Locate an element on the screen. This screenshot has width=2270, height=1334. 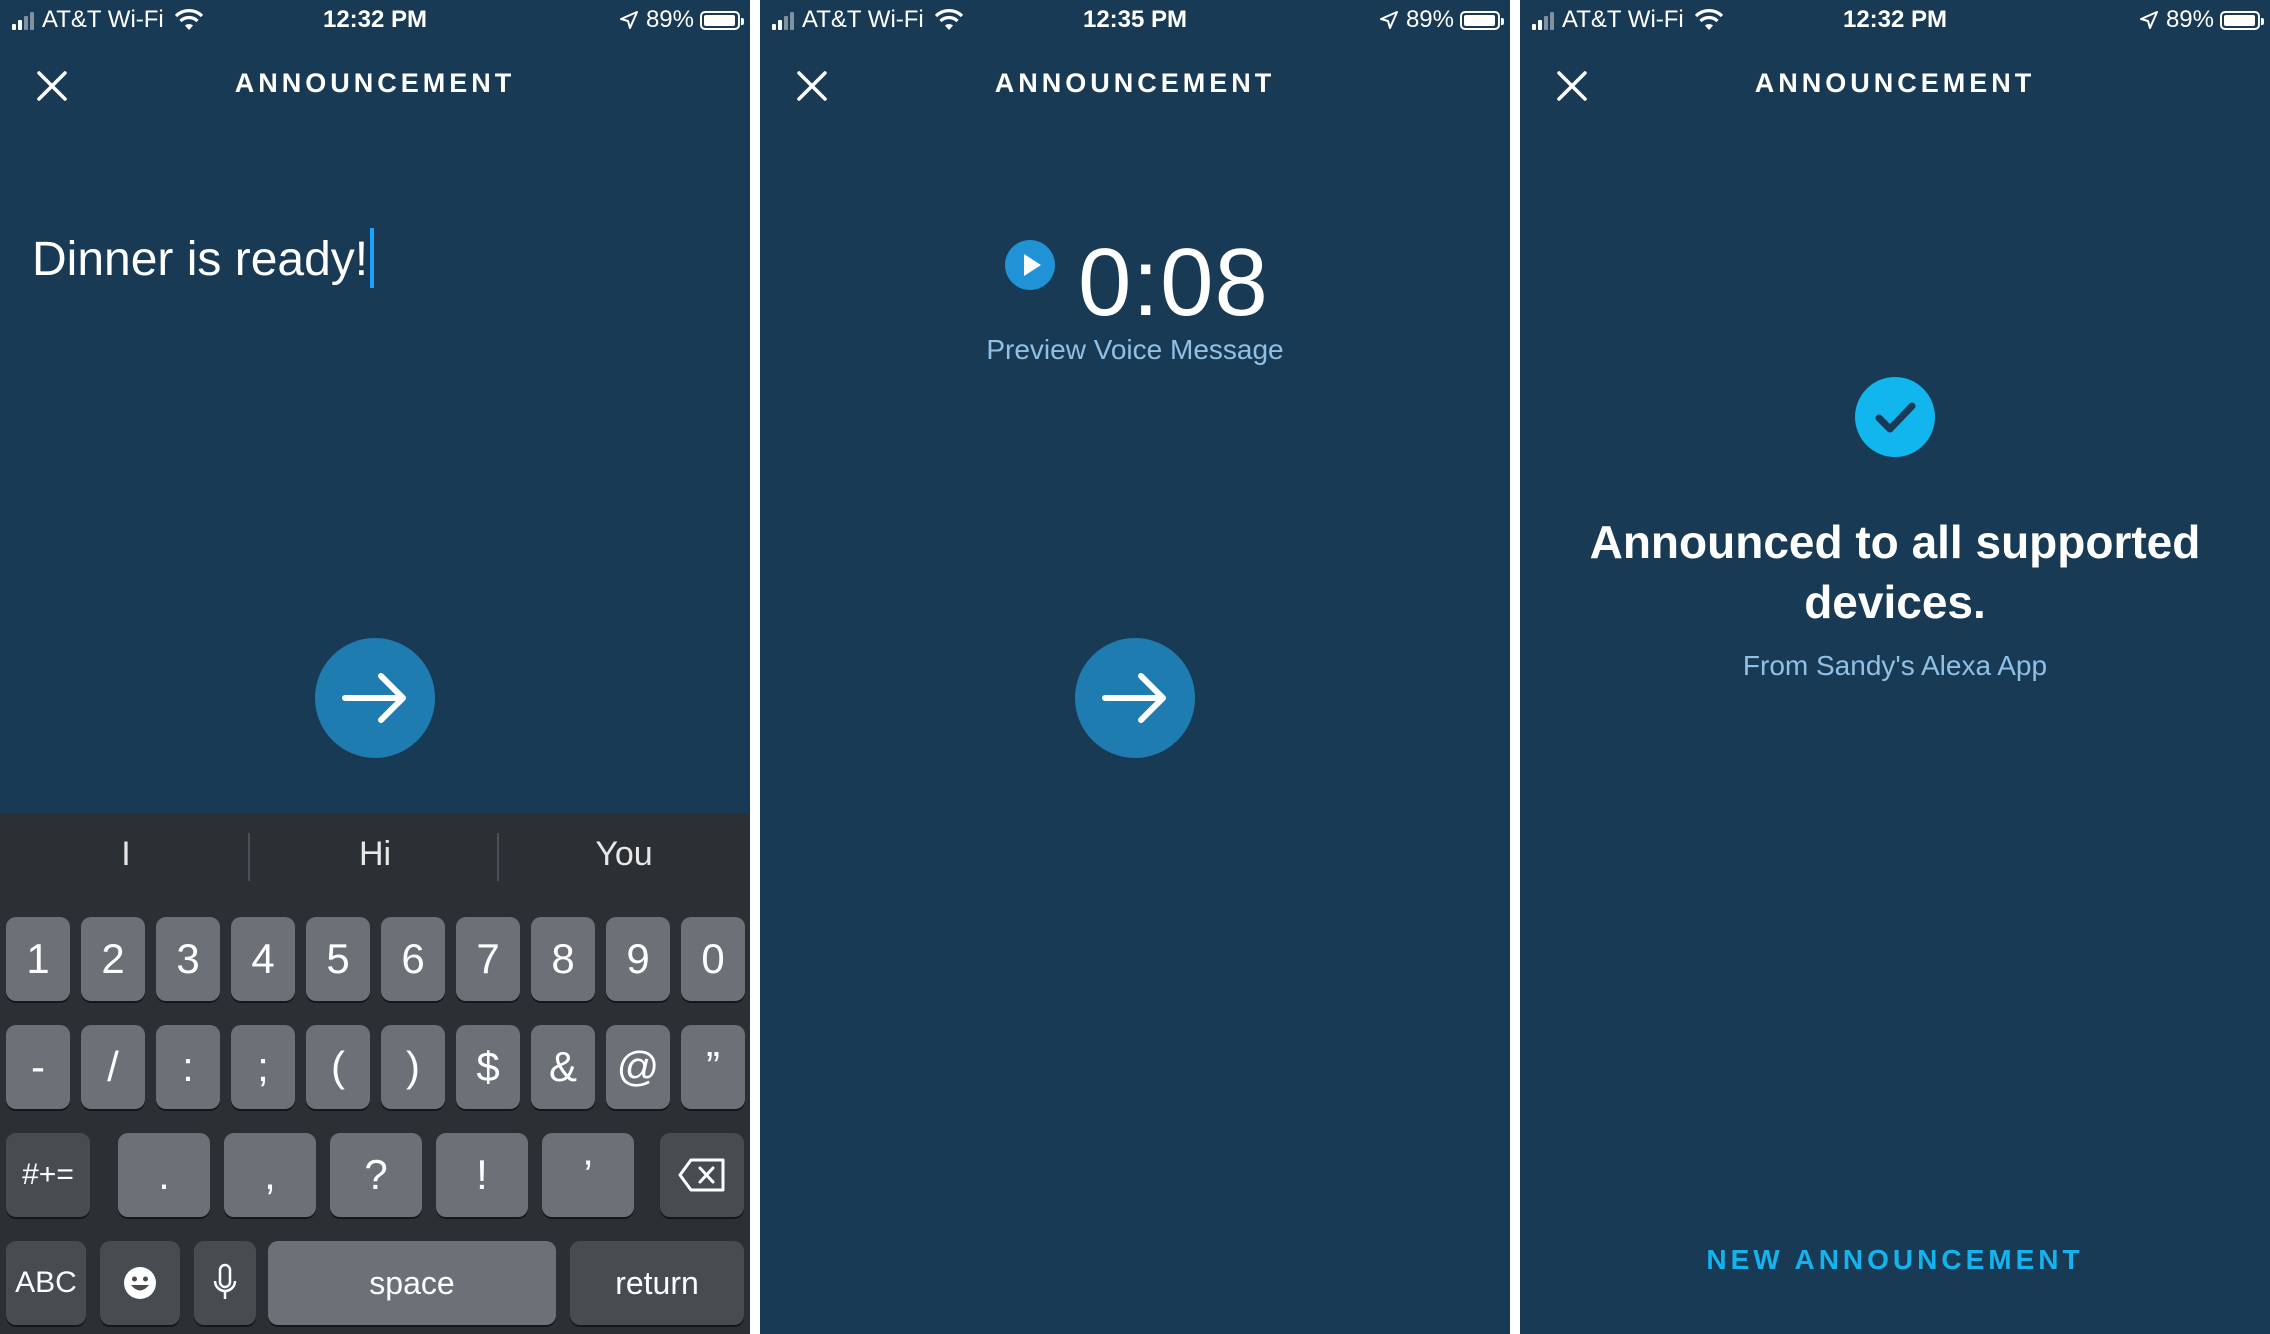
emoji-key is located at coordinates (140, 1283).